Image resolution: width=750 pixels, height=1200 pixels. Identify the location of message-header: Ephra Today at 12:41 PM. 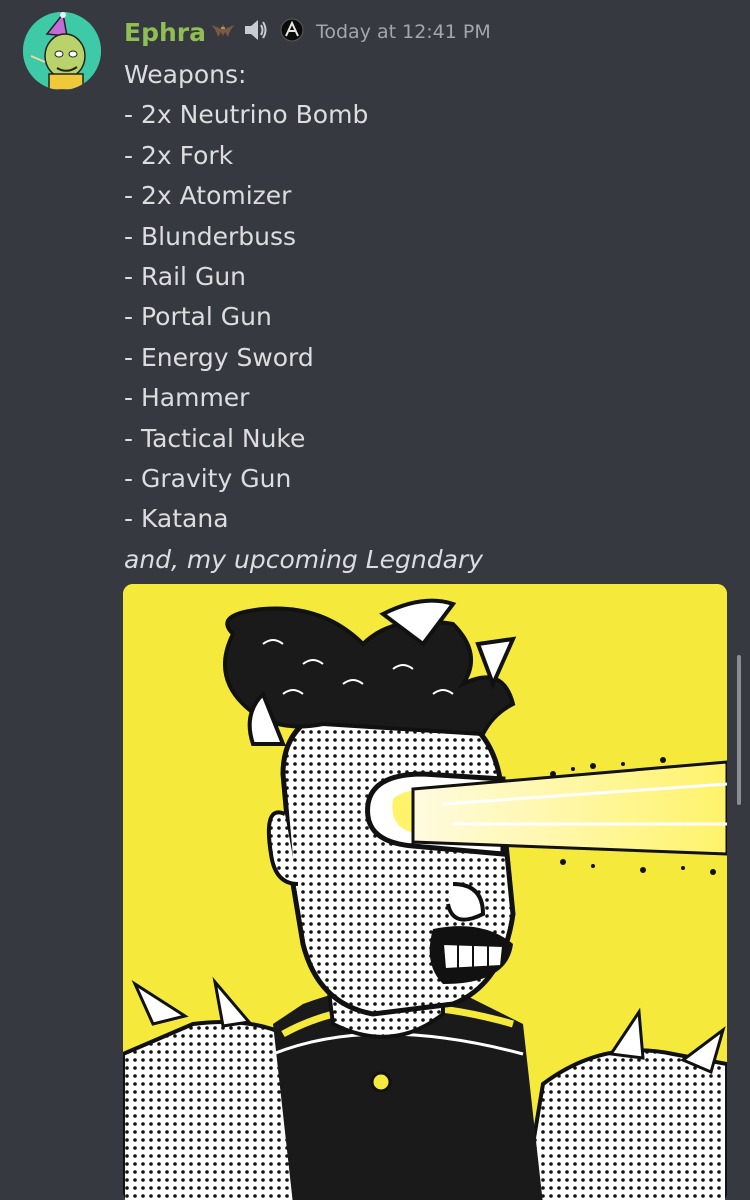
(307, 32).